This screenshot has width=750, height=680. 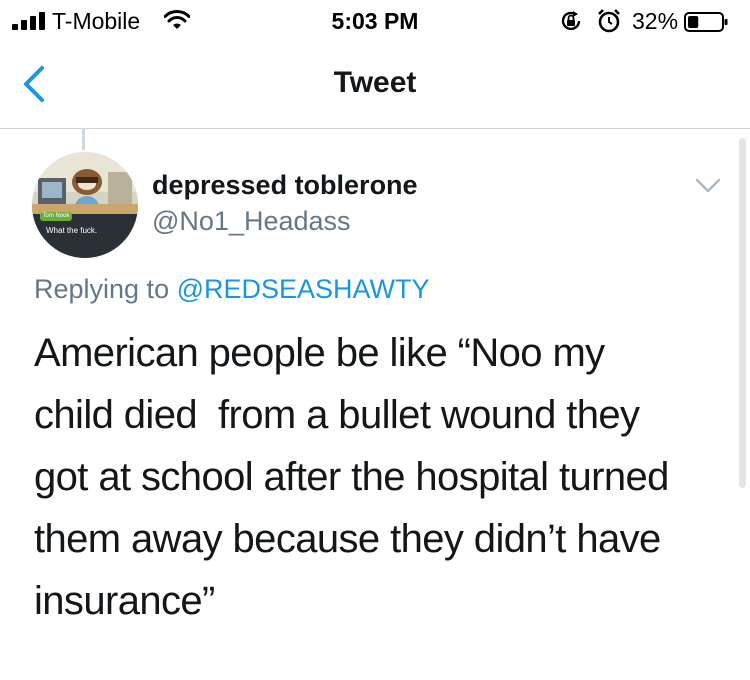 I want to click on author-display-name: depressed toblerone, so click(x=285, y=185).